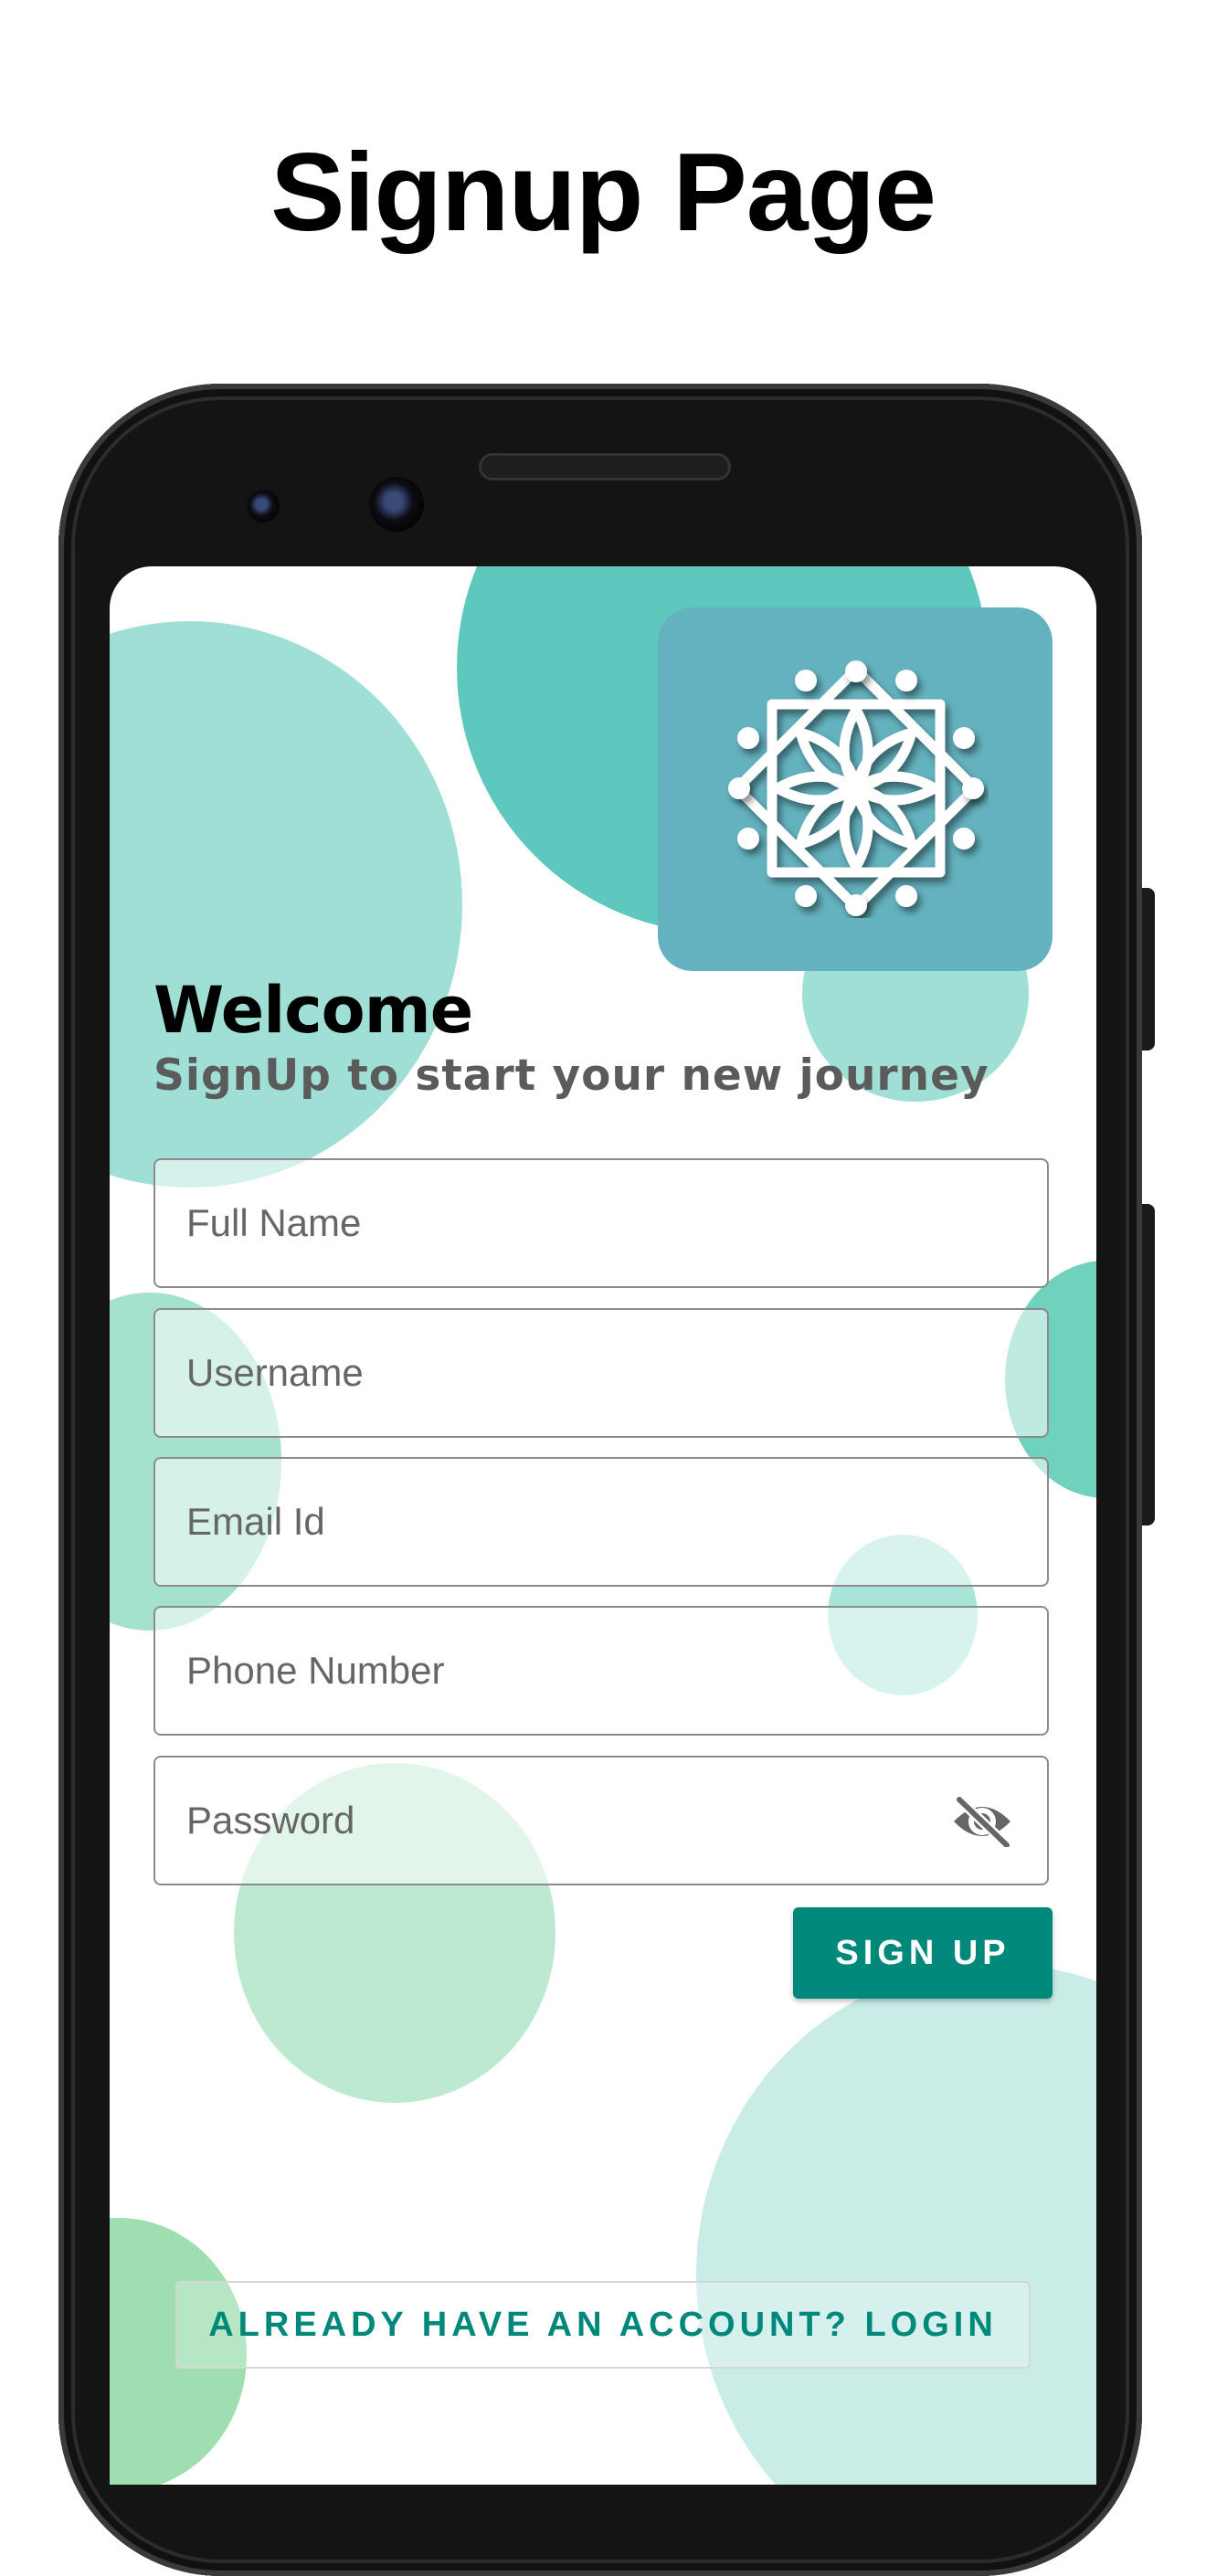  What do you see at coordinates (579, 1223) in the screenshot?
I see `full-name-input` at bounding box center [579, 1223].